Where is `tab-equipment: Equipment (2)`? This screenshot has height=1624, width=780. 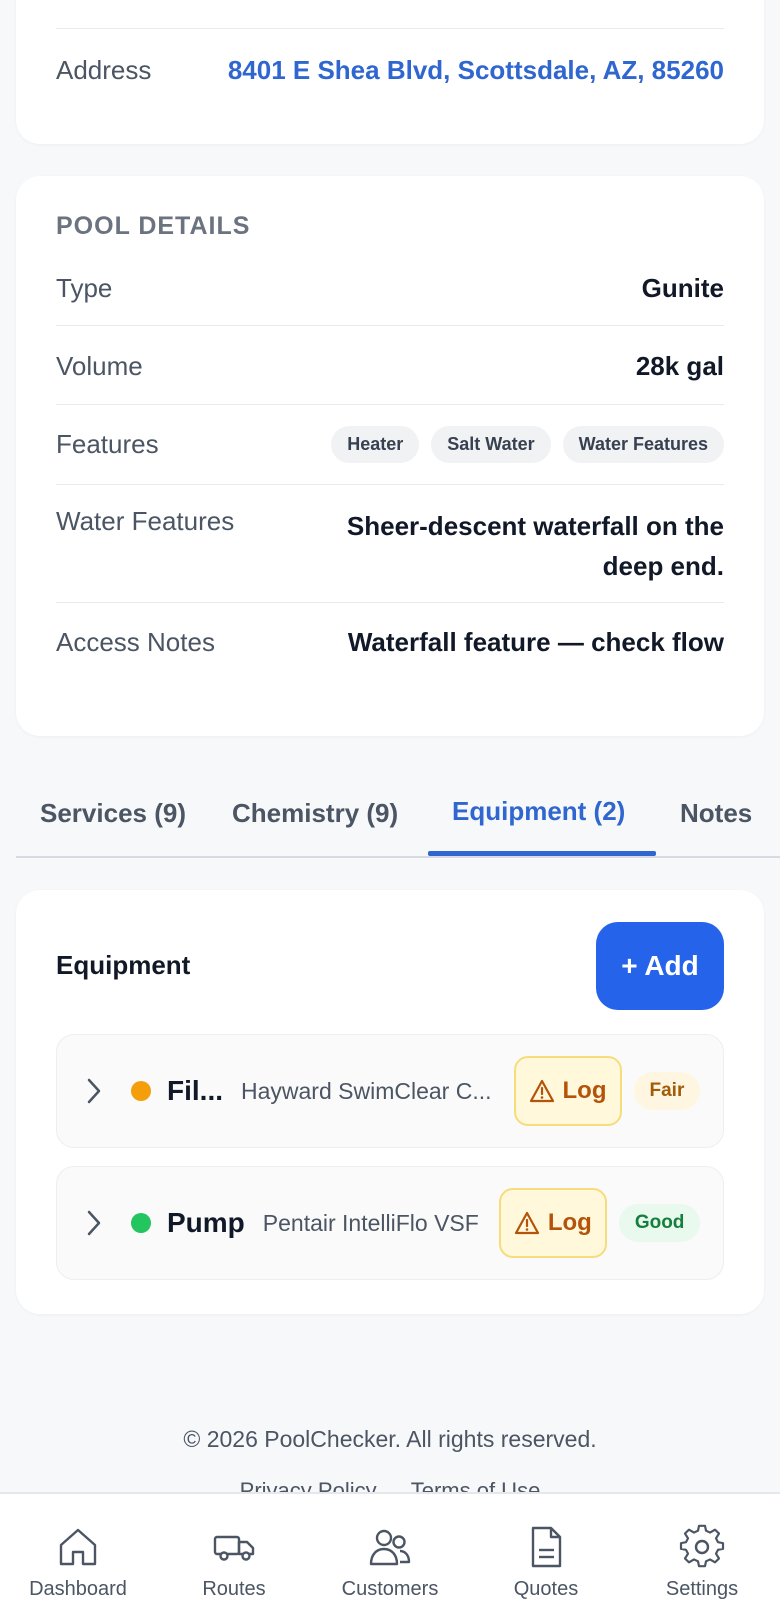
tab-equipment: Equipment (2) is located at coordinates (538, 811).